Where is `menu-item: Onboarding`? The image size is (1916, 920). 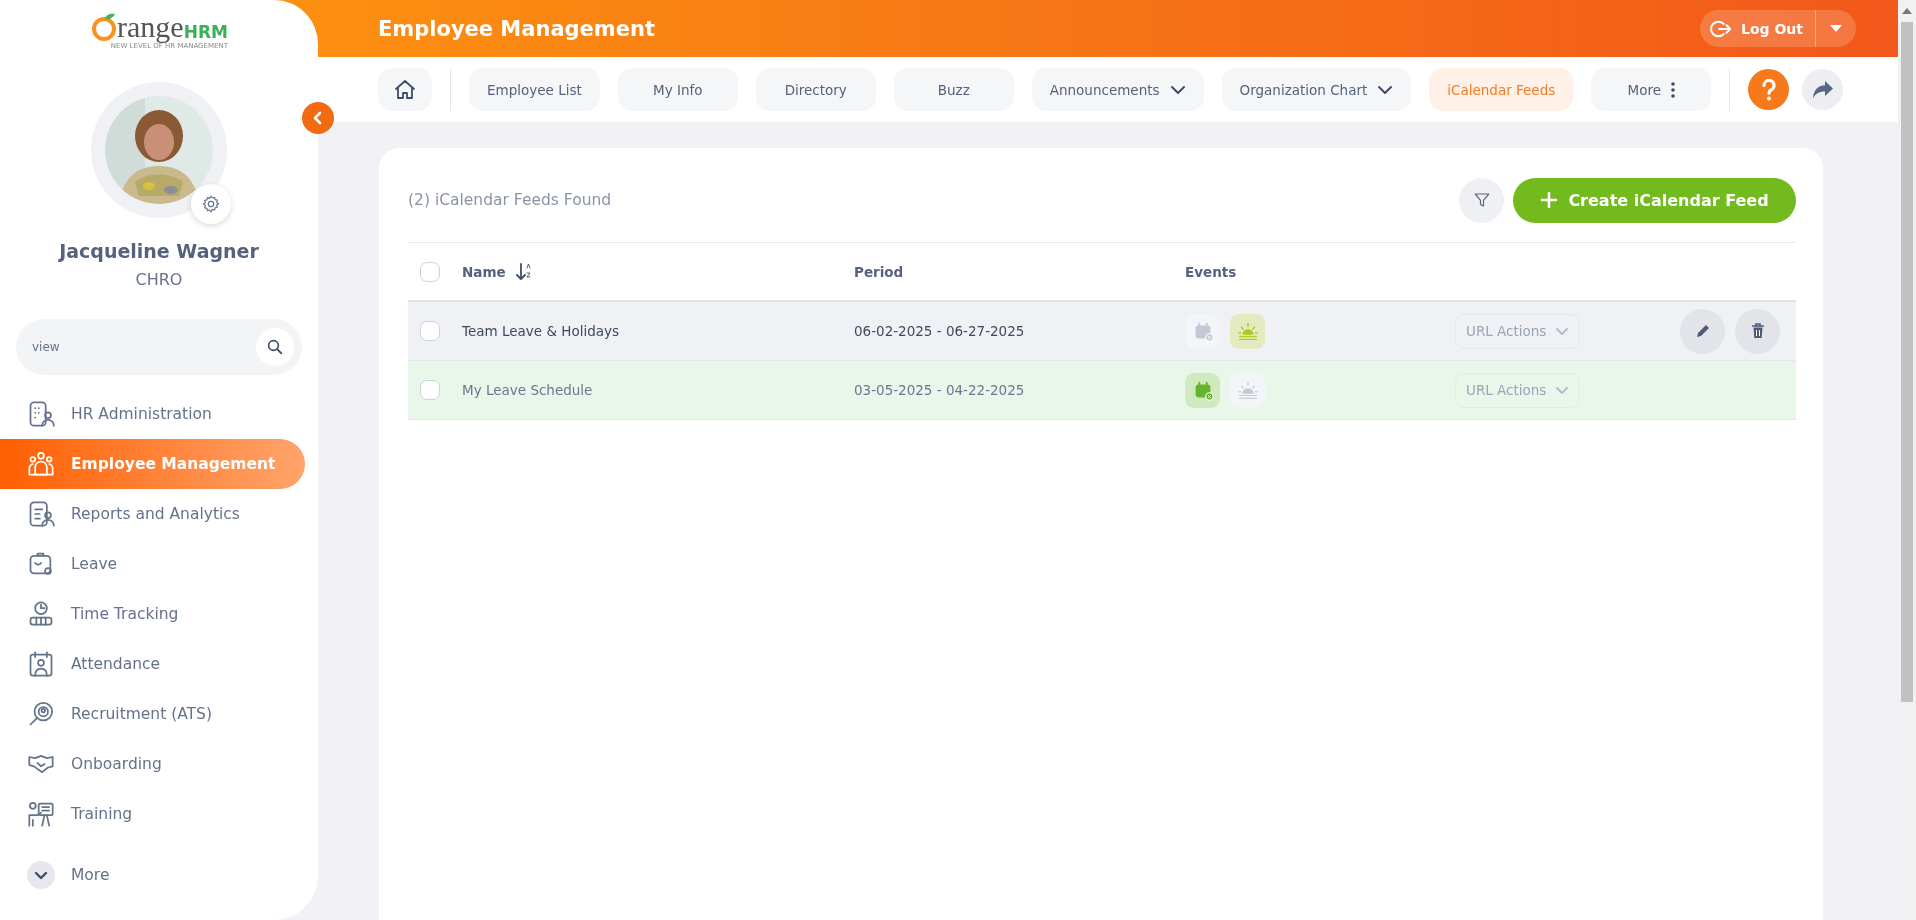
menu-item: Onboarding is located at coordinates (152, 764).